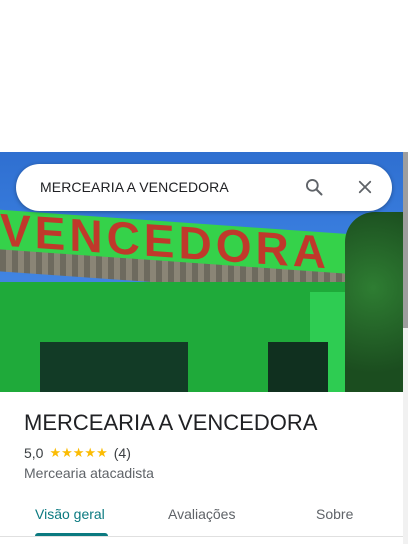 Image resolution: width=408 pixels, height=544 pixels. Describe the element at coordinates (171, 422) in the screenshot. I see `place-title: MERCEARIA A VENCEDORA` at that location.